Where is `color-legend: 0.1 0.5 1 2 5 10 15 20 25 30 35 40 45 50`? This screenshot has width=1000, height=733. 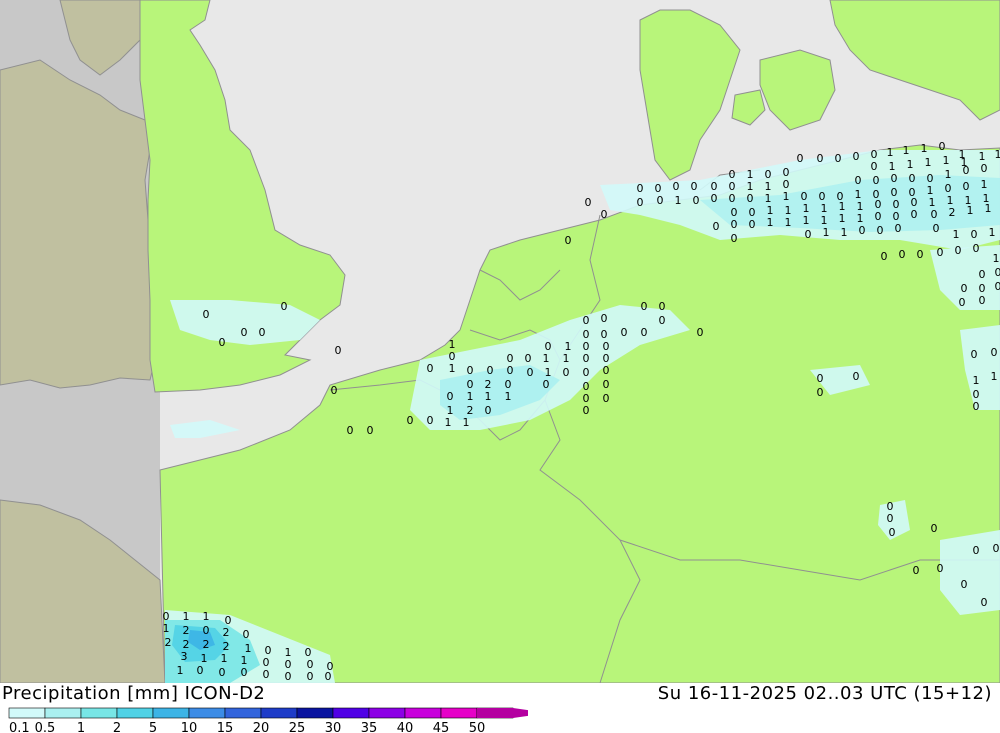
color-legend: 0.1 0.5 1 2 5 10 15 20 25 30 35 40 45 50 is located at coordinates (268, 720).